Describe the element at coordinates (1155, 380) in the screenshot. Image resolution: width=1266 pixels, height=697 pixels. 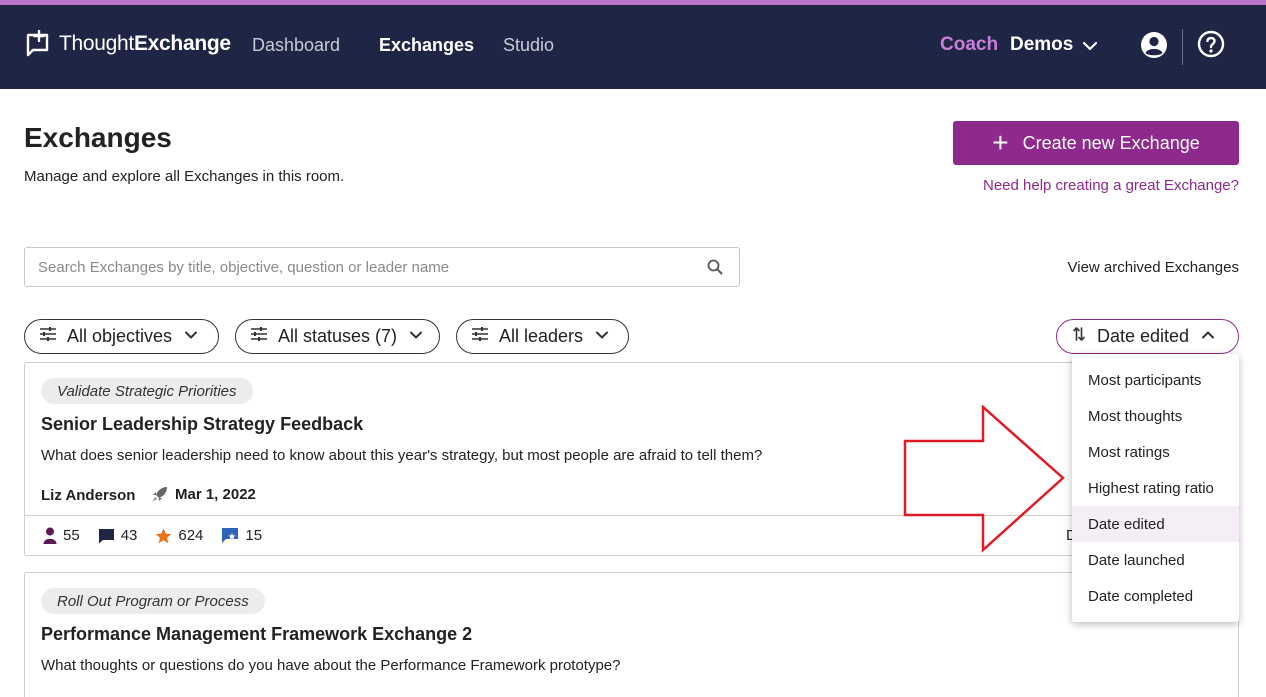
I see `sort-option-most-participants: Most participants` at that location.